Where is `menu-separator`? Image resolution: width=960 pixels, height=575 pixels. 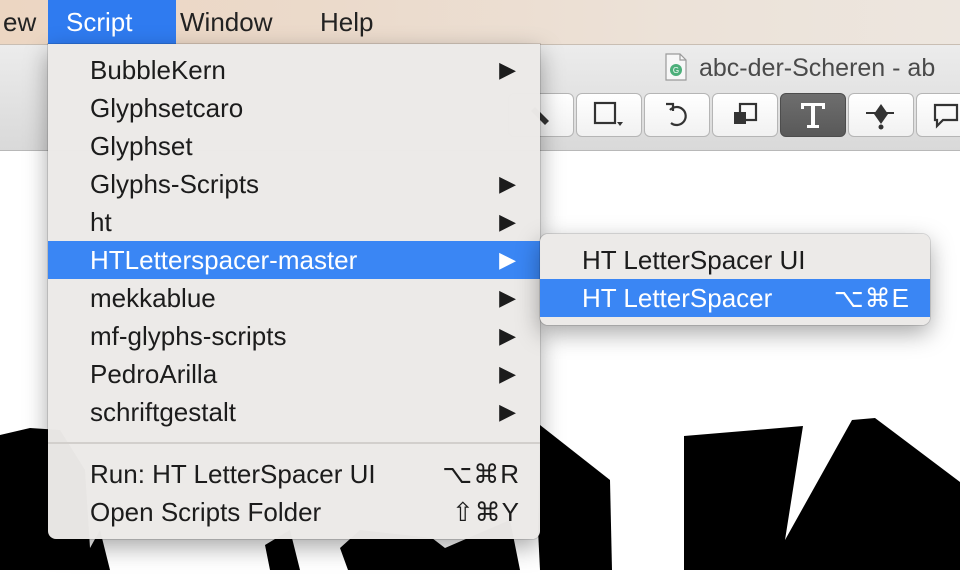 menu-separator is located at coordinates (294, 443).